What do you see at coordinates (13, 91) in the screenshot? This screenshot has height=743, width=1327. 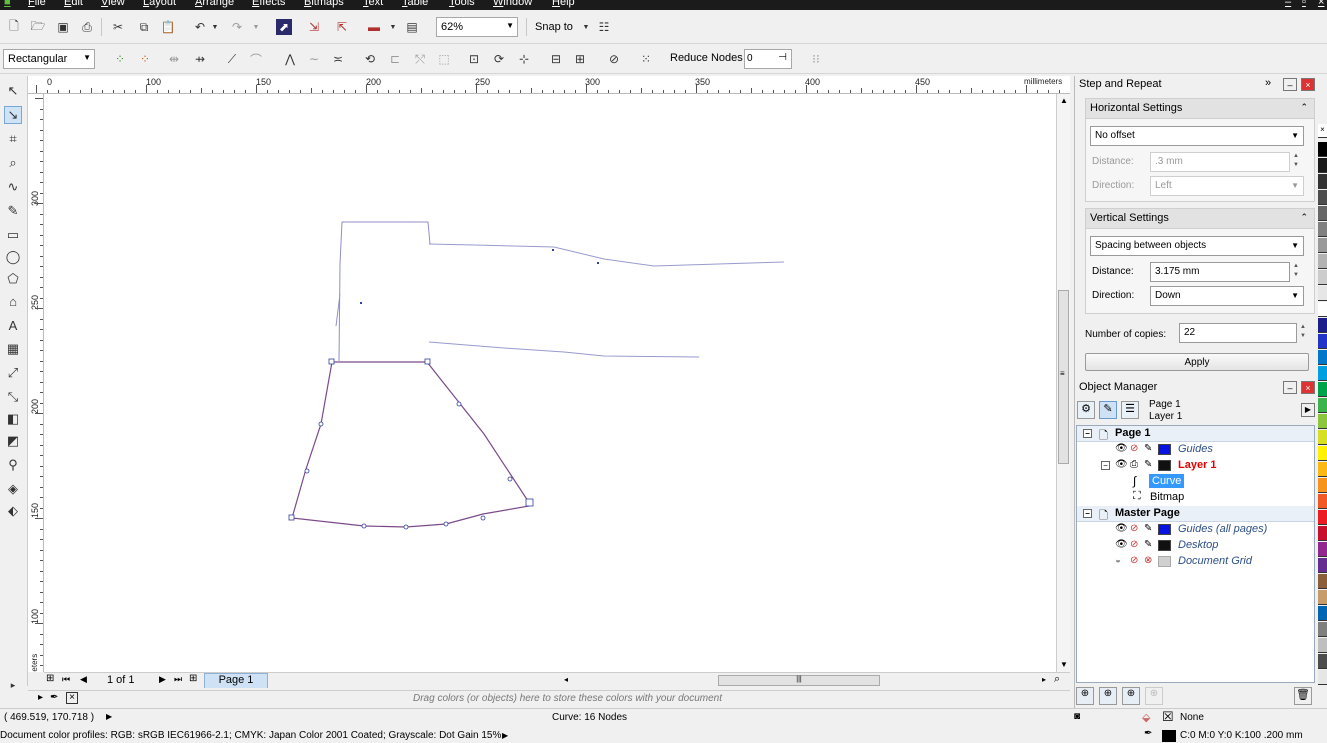 I see `pick-tool-icon: ↖` at bounding box center [13, 91].